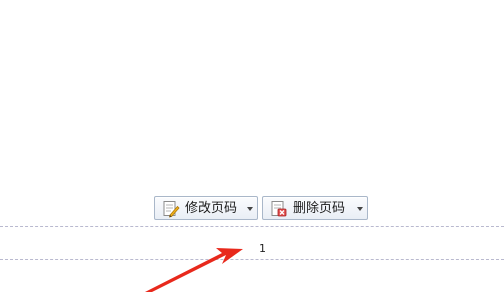 This screenshot has height=292, width=504. I want to click on red-pointer-arrow-icon, so click(194, 270).